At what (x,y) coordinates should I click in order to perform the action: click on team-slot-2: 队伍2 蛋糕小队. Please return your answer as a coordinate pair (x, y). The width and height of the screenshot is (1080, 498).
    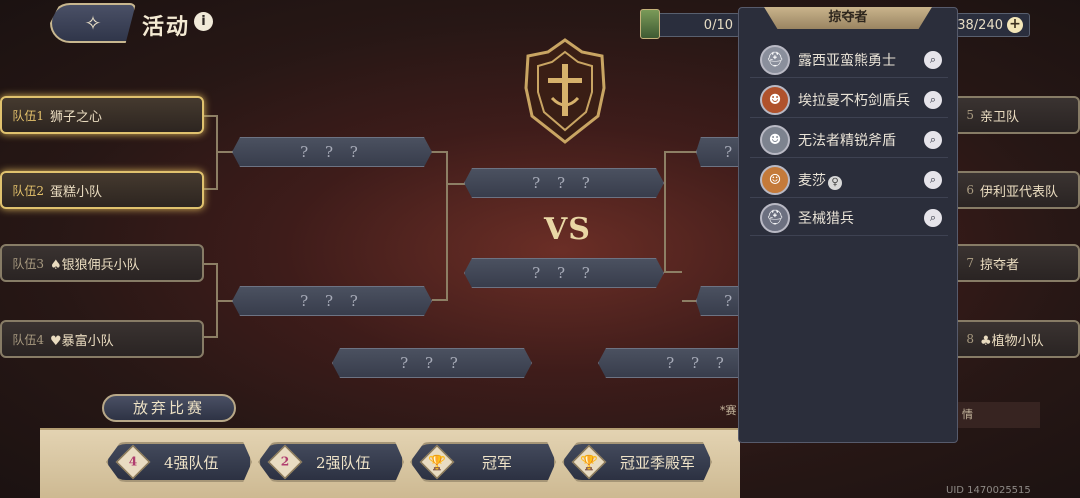
    Looking at the image, I should click on (102, 190).